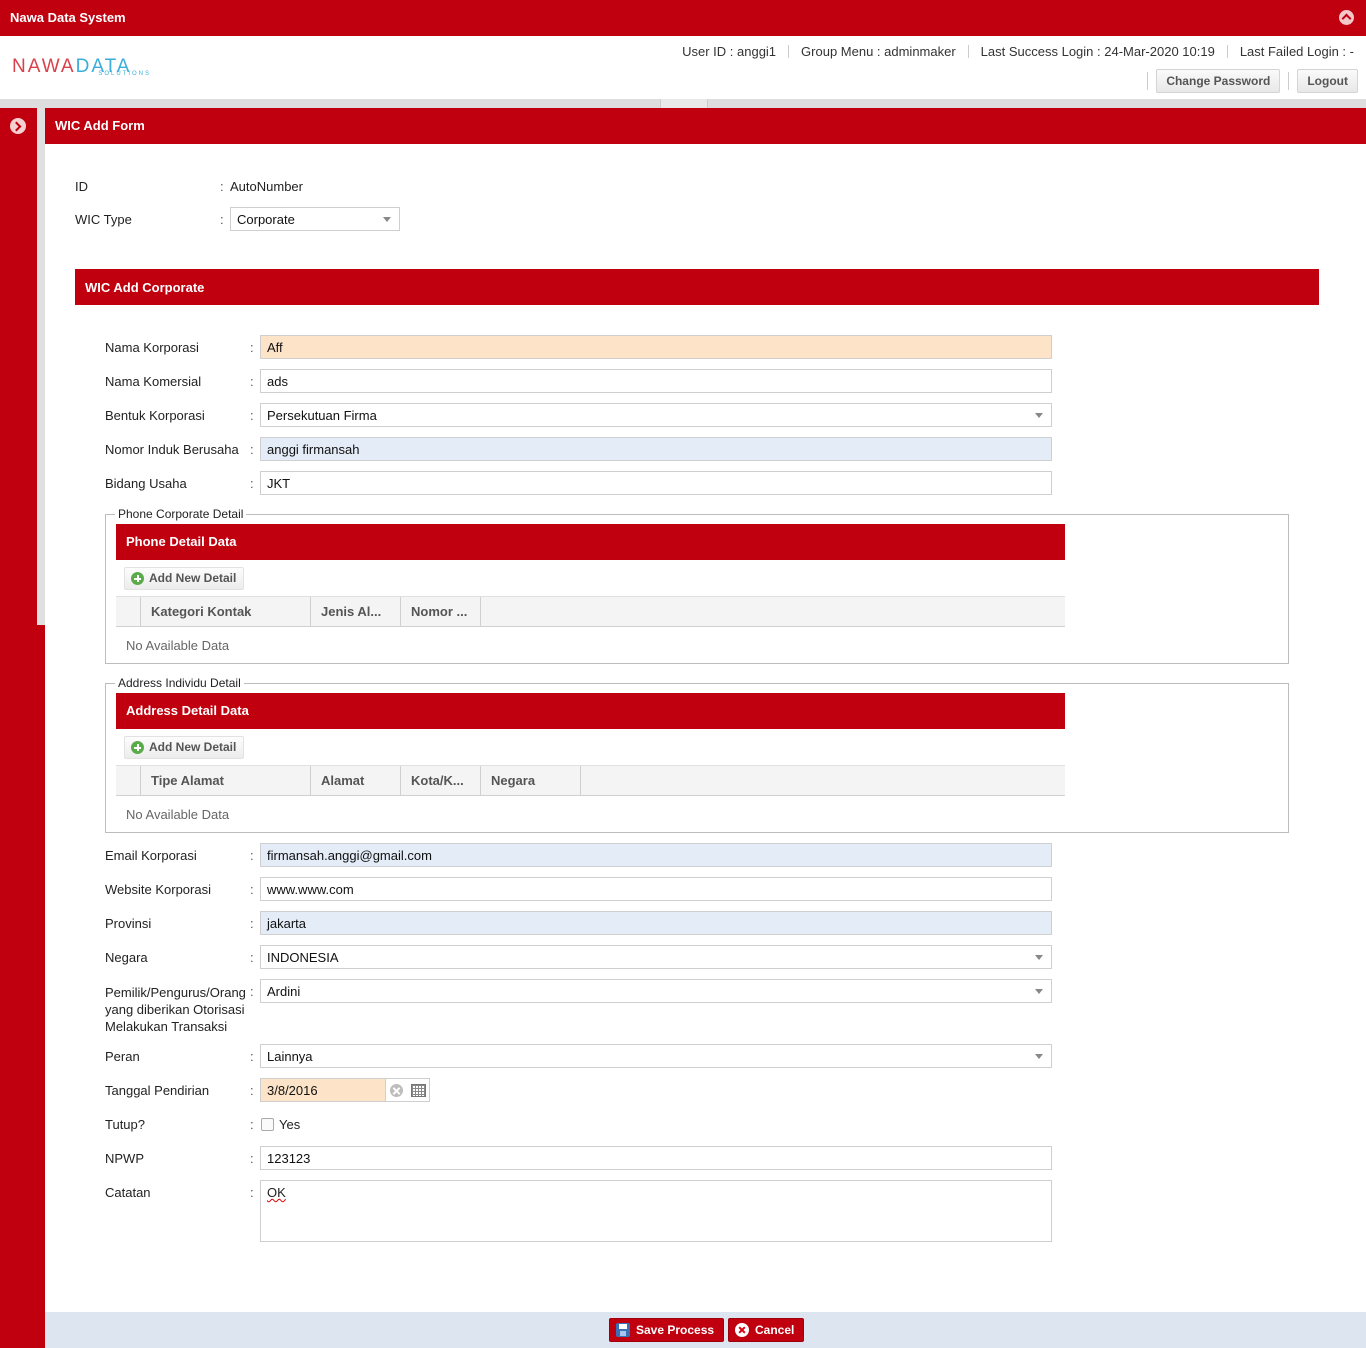  What do you see at coordinates (157, 1090) in the screenshot?
I see `tanggal-label: Tanggal Pendirian` at bounding box center [157, 1090].